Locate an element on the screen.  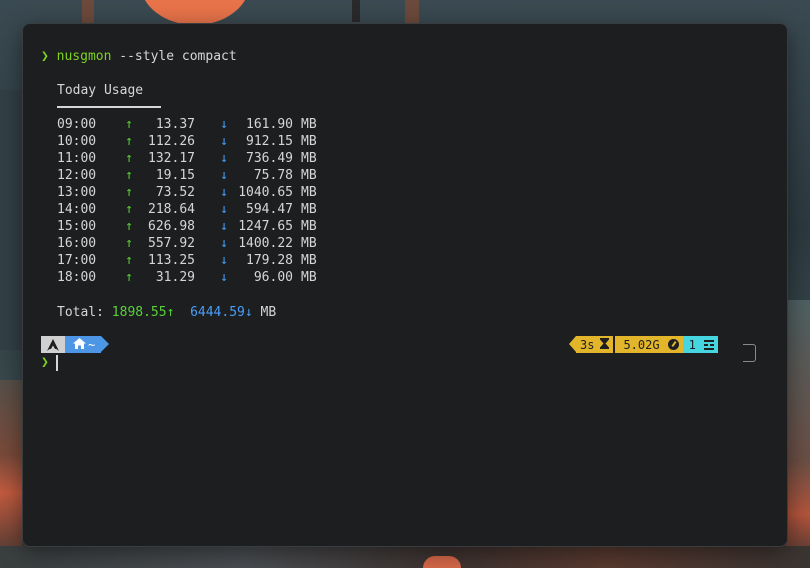
path-segment: ~ is located at coordinates (83, 344).